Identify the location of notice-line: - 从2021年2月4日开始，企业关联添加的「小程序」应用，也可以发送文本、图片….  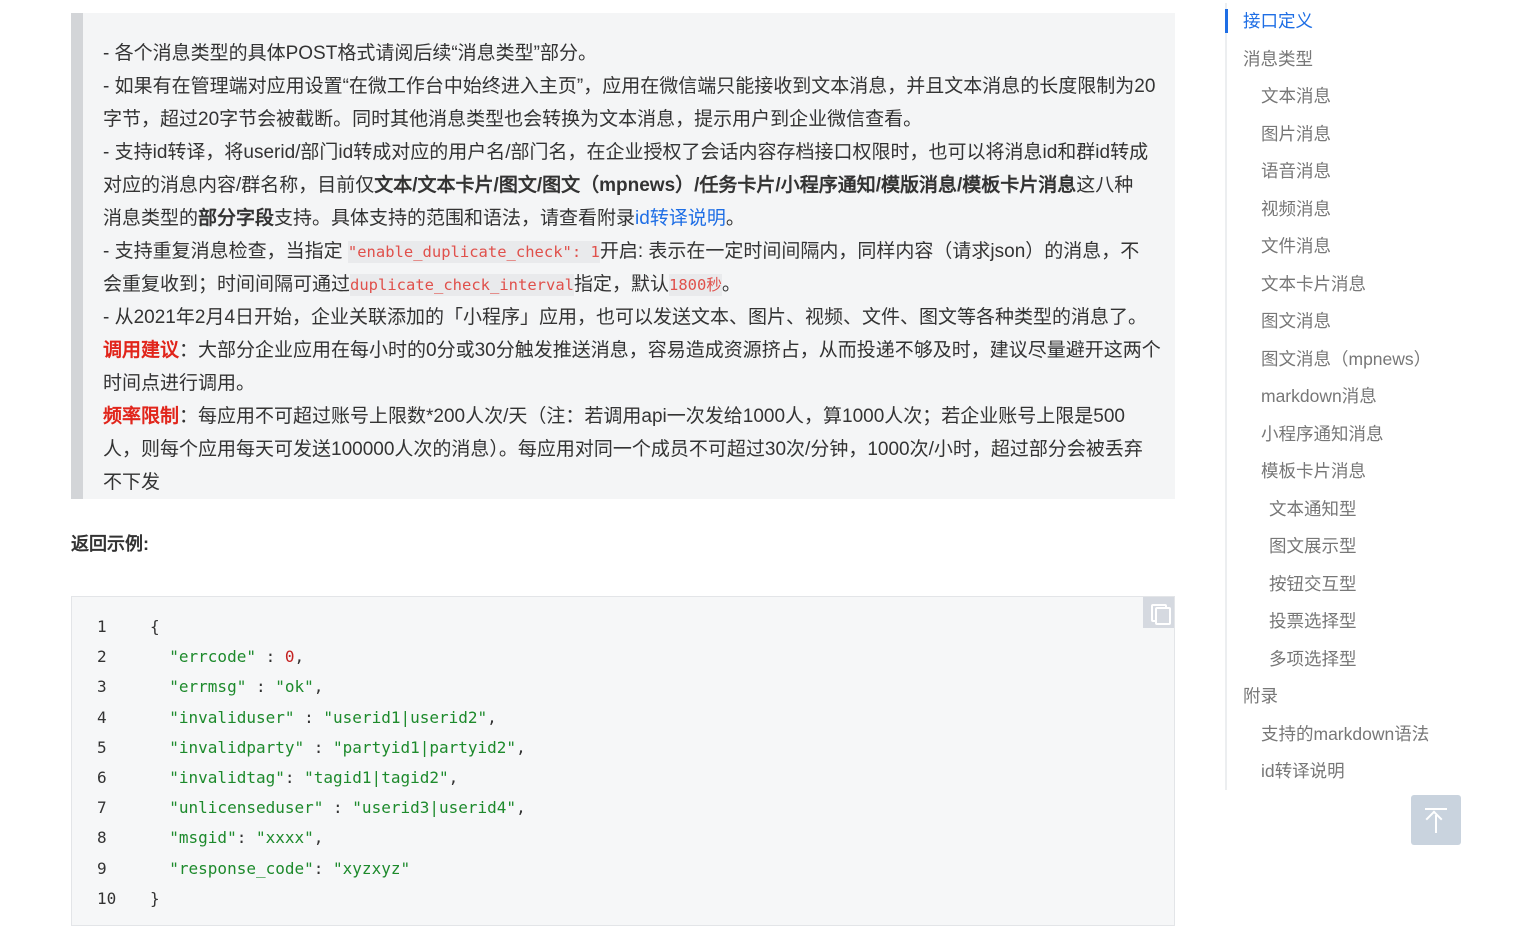
(625, 317).